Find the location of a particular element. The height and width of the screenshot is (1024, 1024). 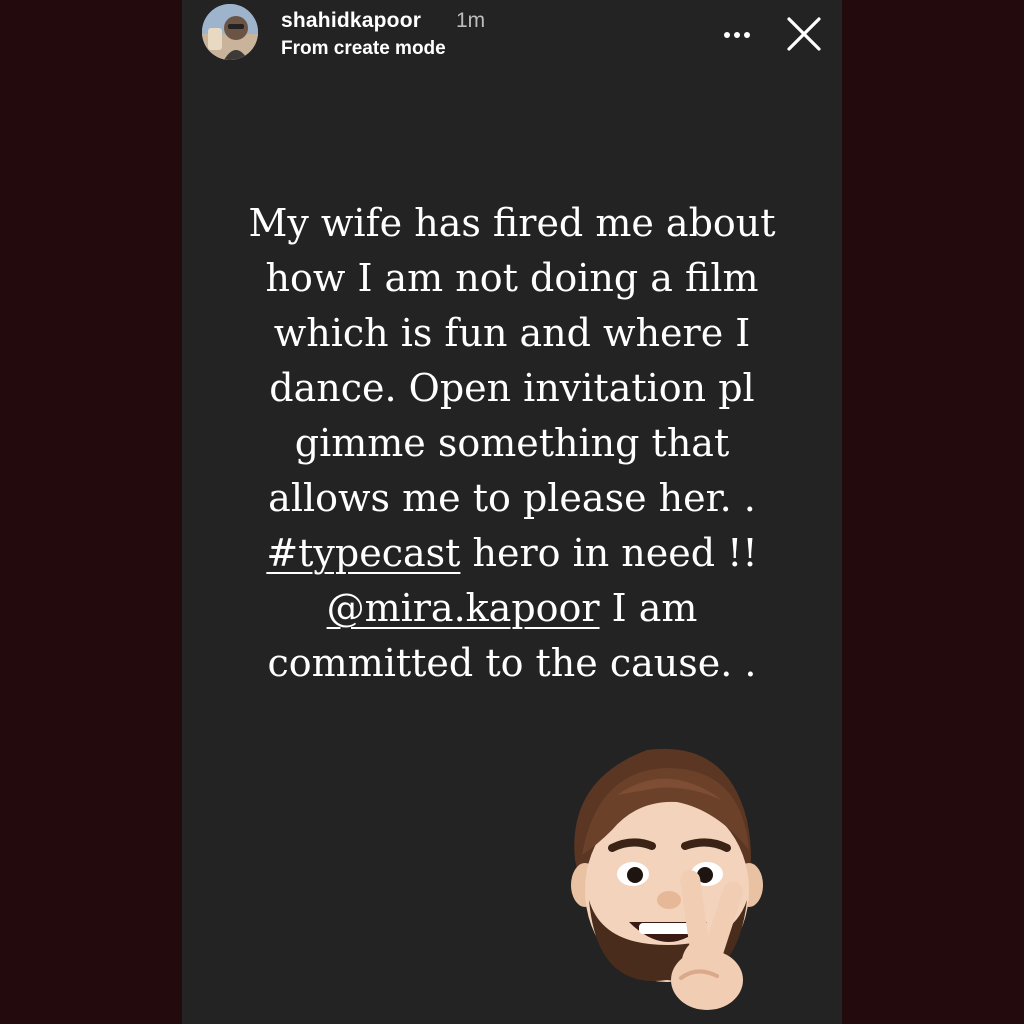

story-text-line: dance. Open invitation pl is located at coordinates (512, 388).